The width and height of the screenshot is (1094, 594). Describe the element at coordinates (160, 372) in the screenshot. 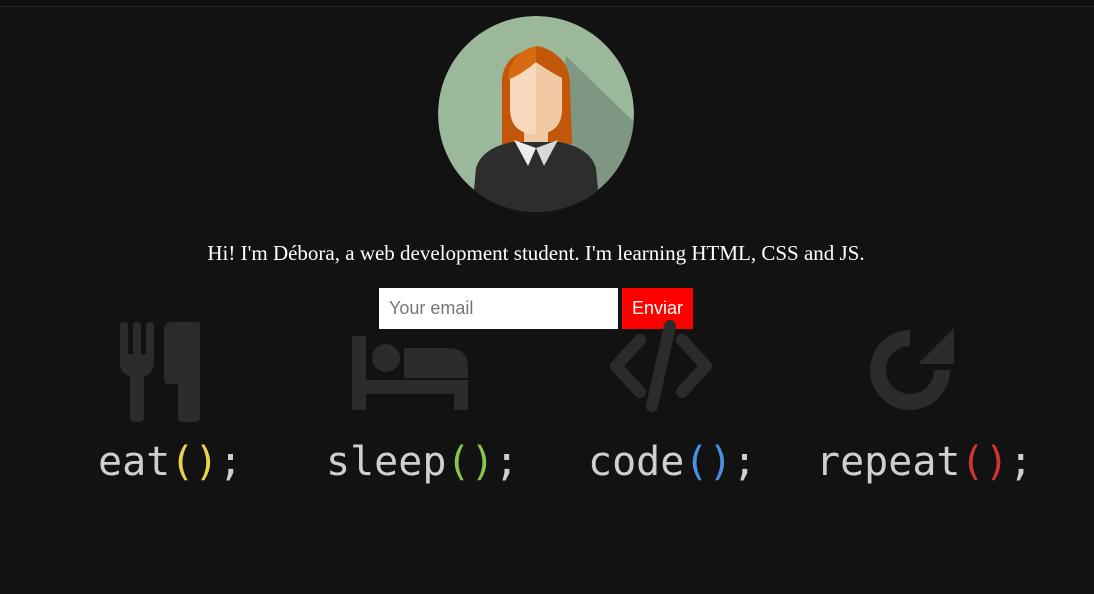

I see `utensils-icon` at that location.